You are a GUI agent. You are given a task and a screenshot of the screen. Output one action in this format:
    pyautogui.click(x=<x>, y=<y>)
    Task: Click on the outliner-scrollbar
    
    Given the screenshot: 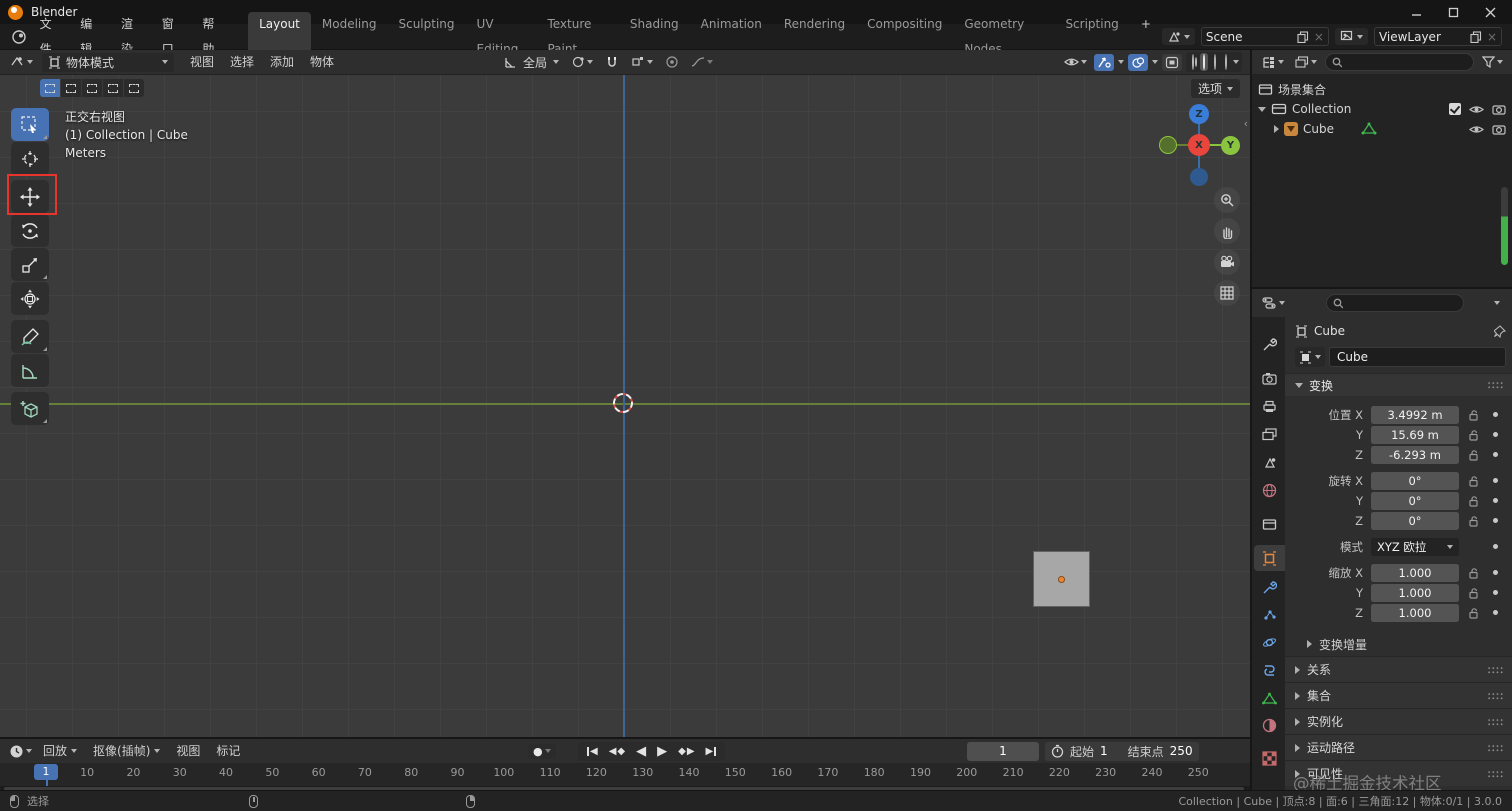 What is the action you would take?
    pyautogui.click(x=1504, y=226)
    